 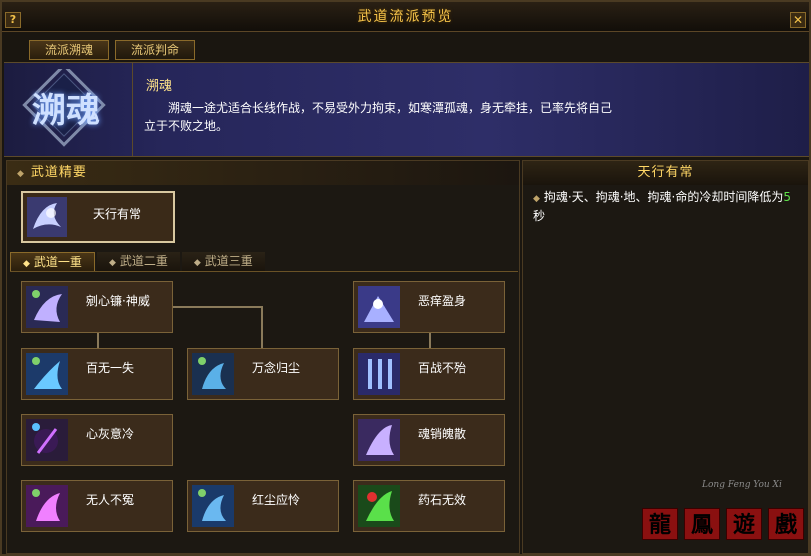 I want to click on banner-divider, so click(x=132, y=109).